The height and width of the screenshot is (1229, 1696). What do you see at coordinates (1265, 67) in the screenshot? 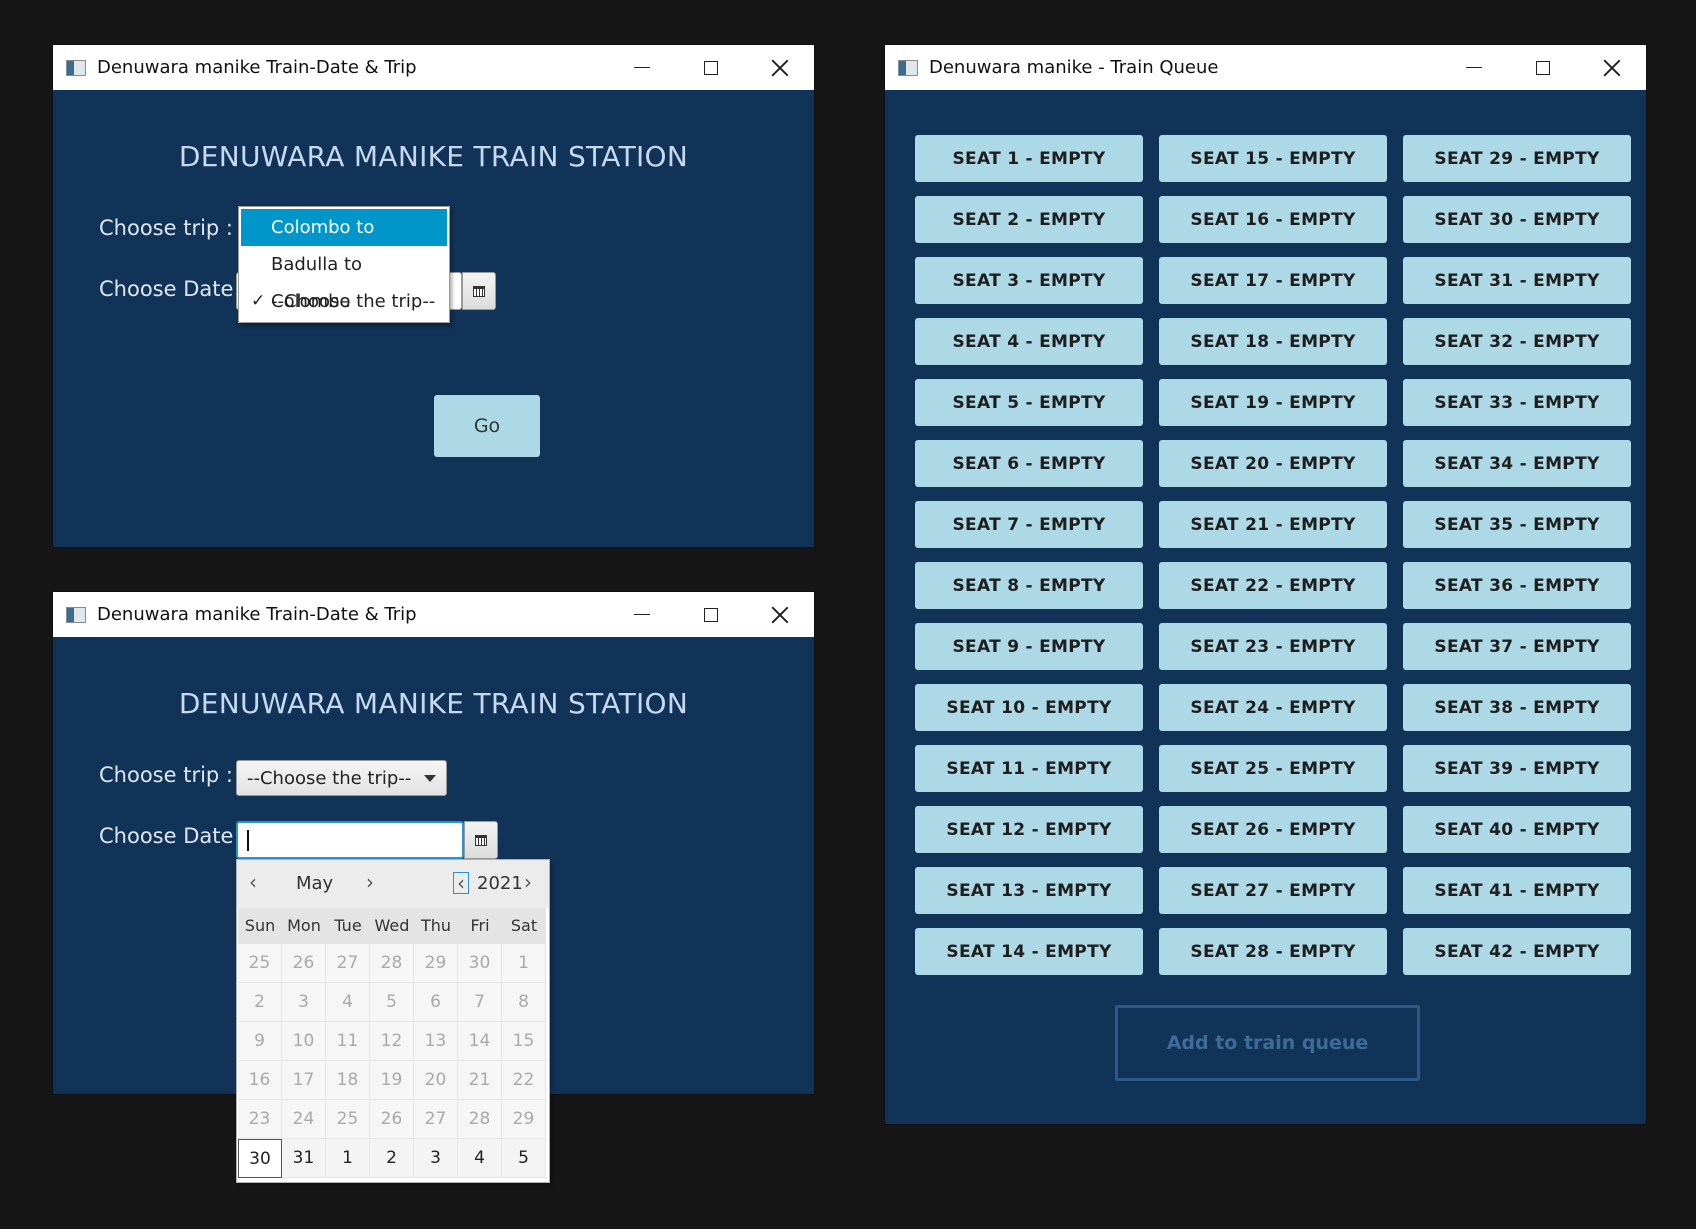
I see `title-bar: Denuwara manike - Train Queue` at bounding box center [1265, 67].